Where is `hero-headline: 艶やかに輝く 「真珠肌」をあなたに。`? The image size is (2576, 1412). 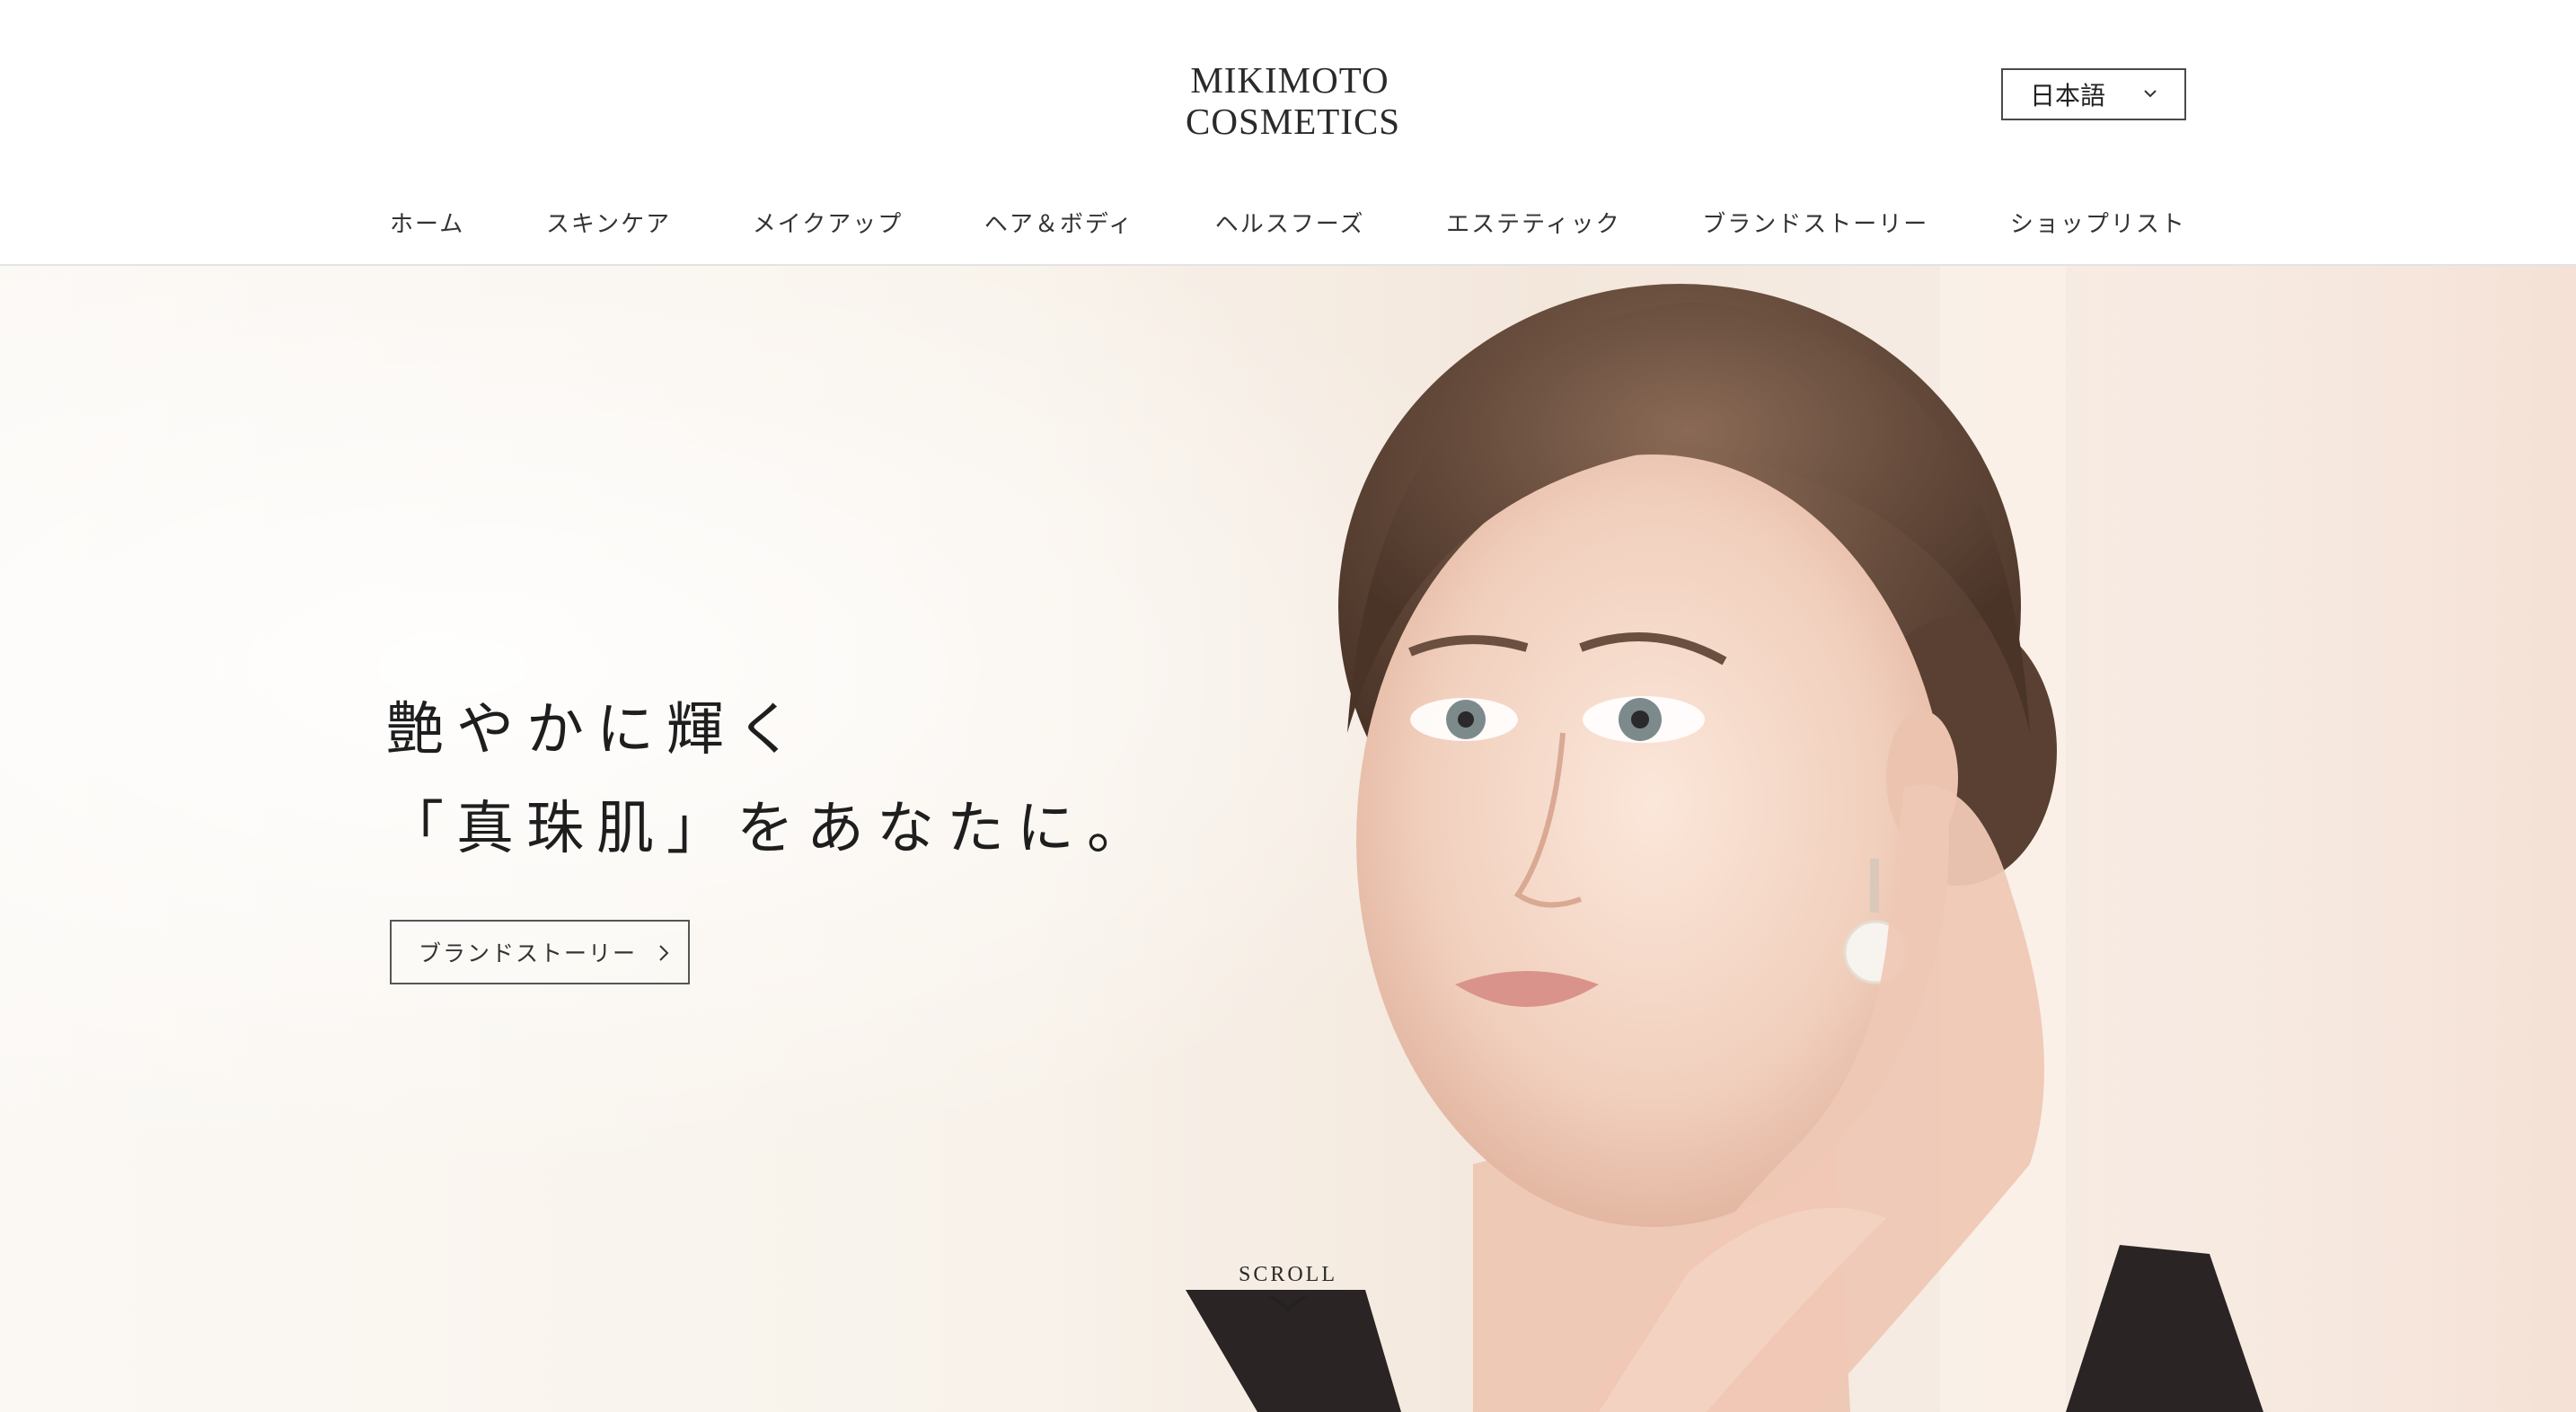 hero-headline: 艶やかに輝く 「真珠肌」をあなたに。 is located at coordinates (790, 779).